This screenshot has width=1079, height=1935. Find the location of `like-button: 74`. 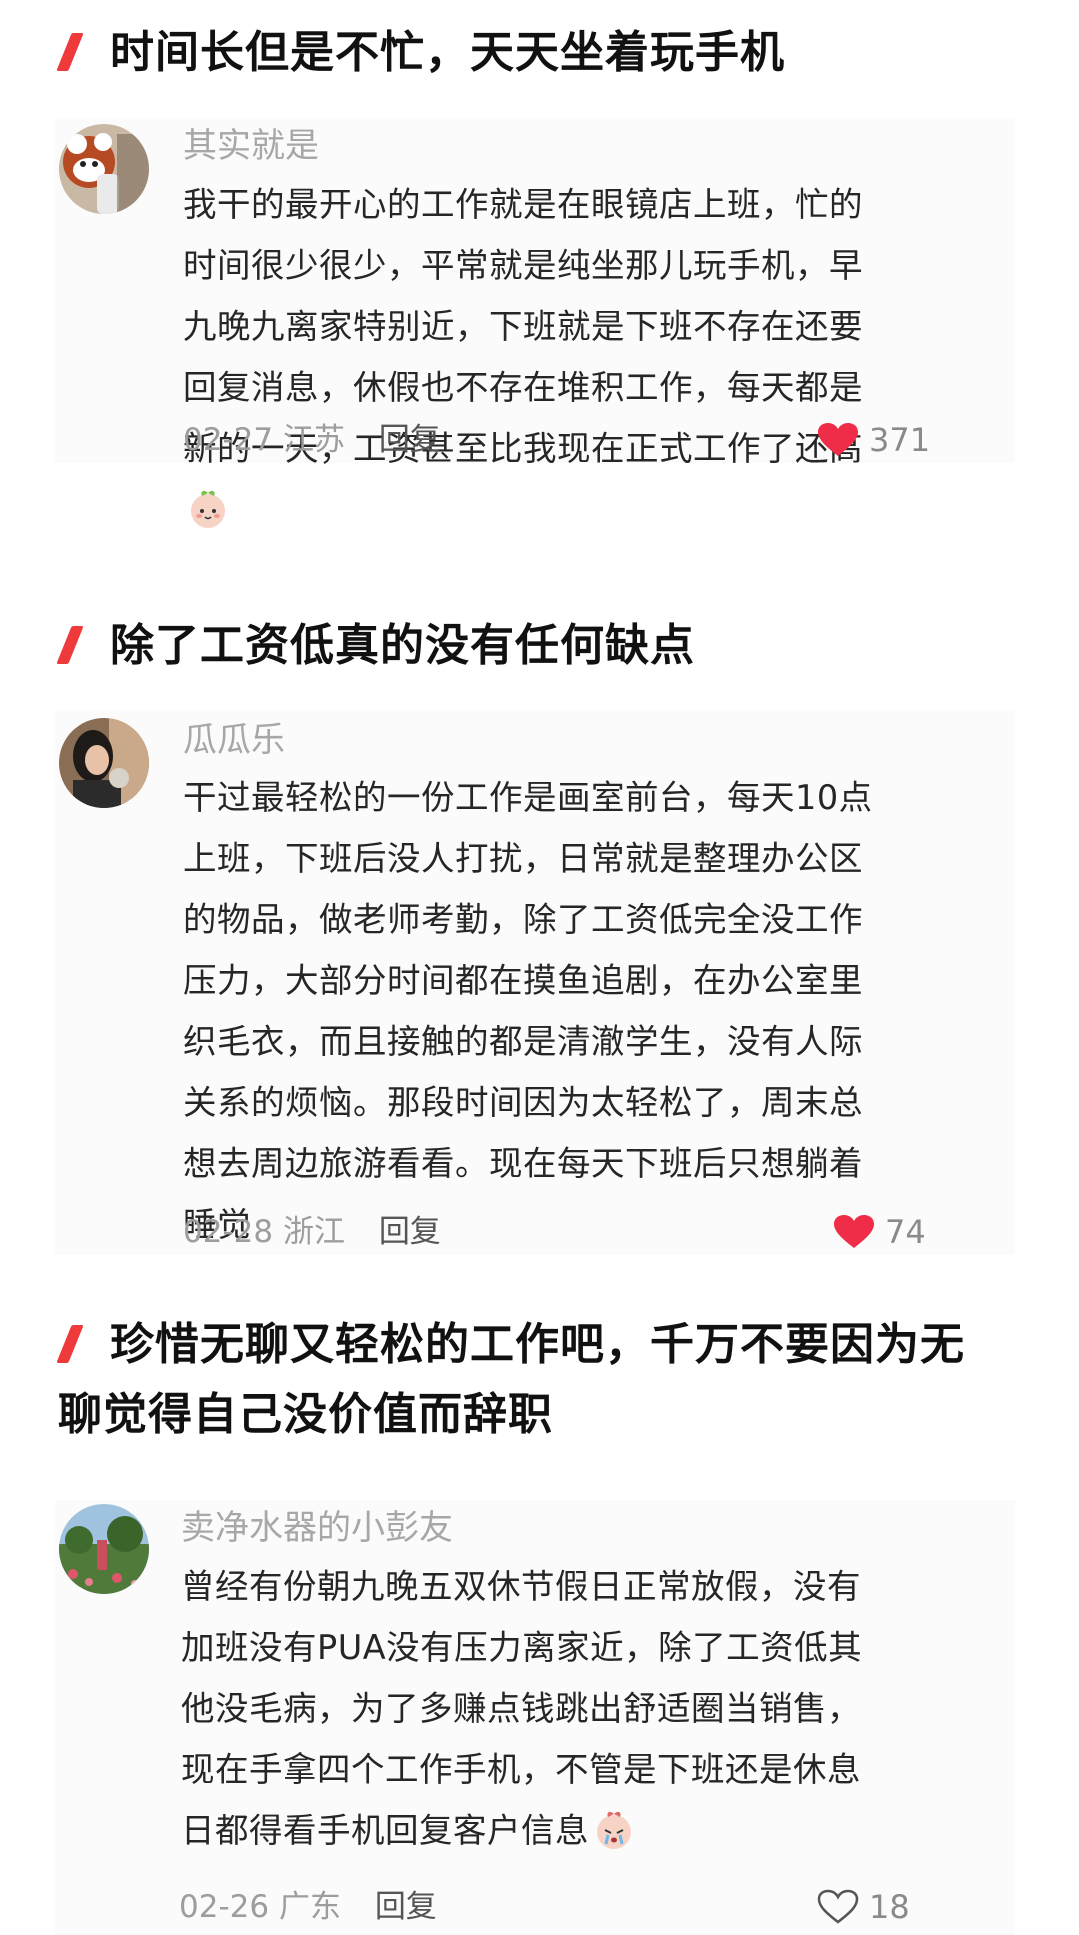

like-button: 74 is located at coordinates (879, 1232).